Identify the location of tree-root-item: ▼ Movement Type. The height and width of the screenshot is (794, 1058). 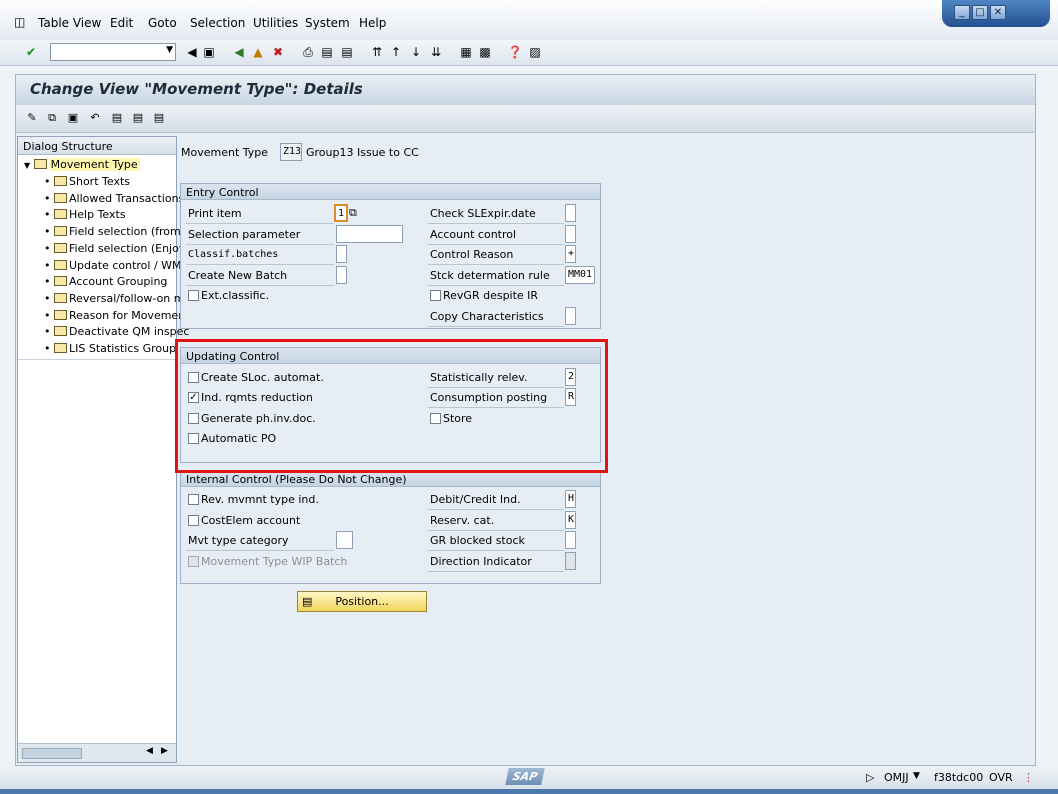
(82, 165).